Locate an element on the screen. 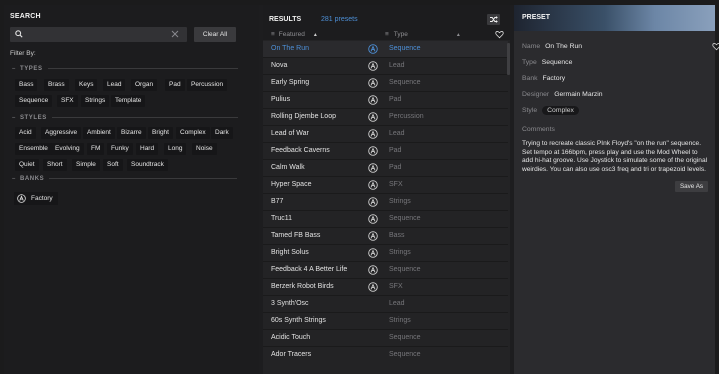  result-row: On The Run Sequence is located at coordinates (385, 49).